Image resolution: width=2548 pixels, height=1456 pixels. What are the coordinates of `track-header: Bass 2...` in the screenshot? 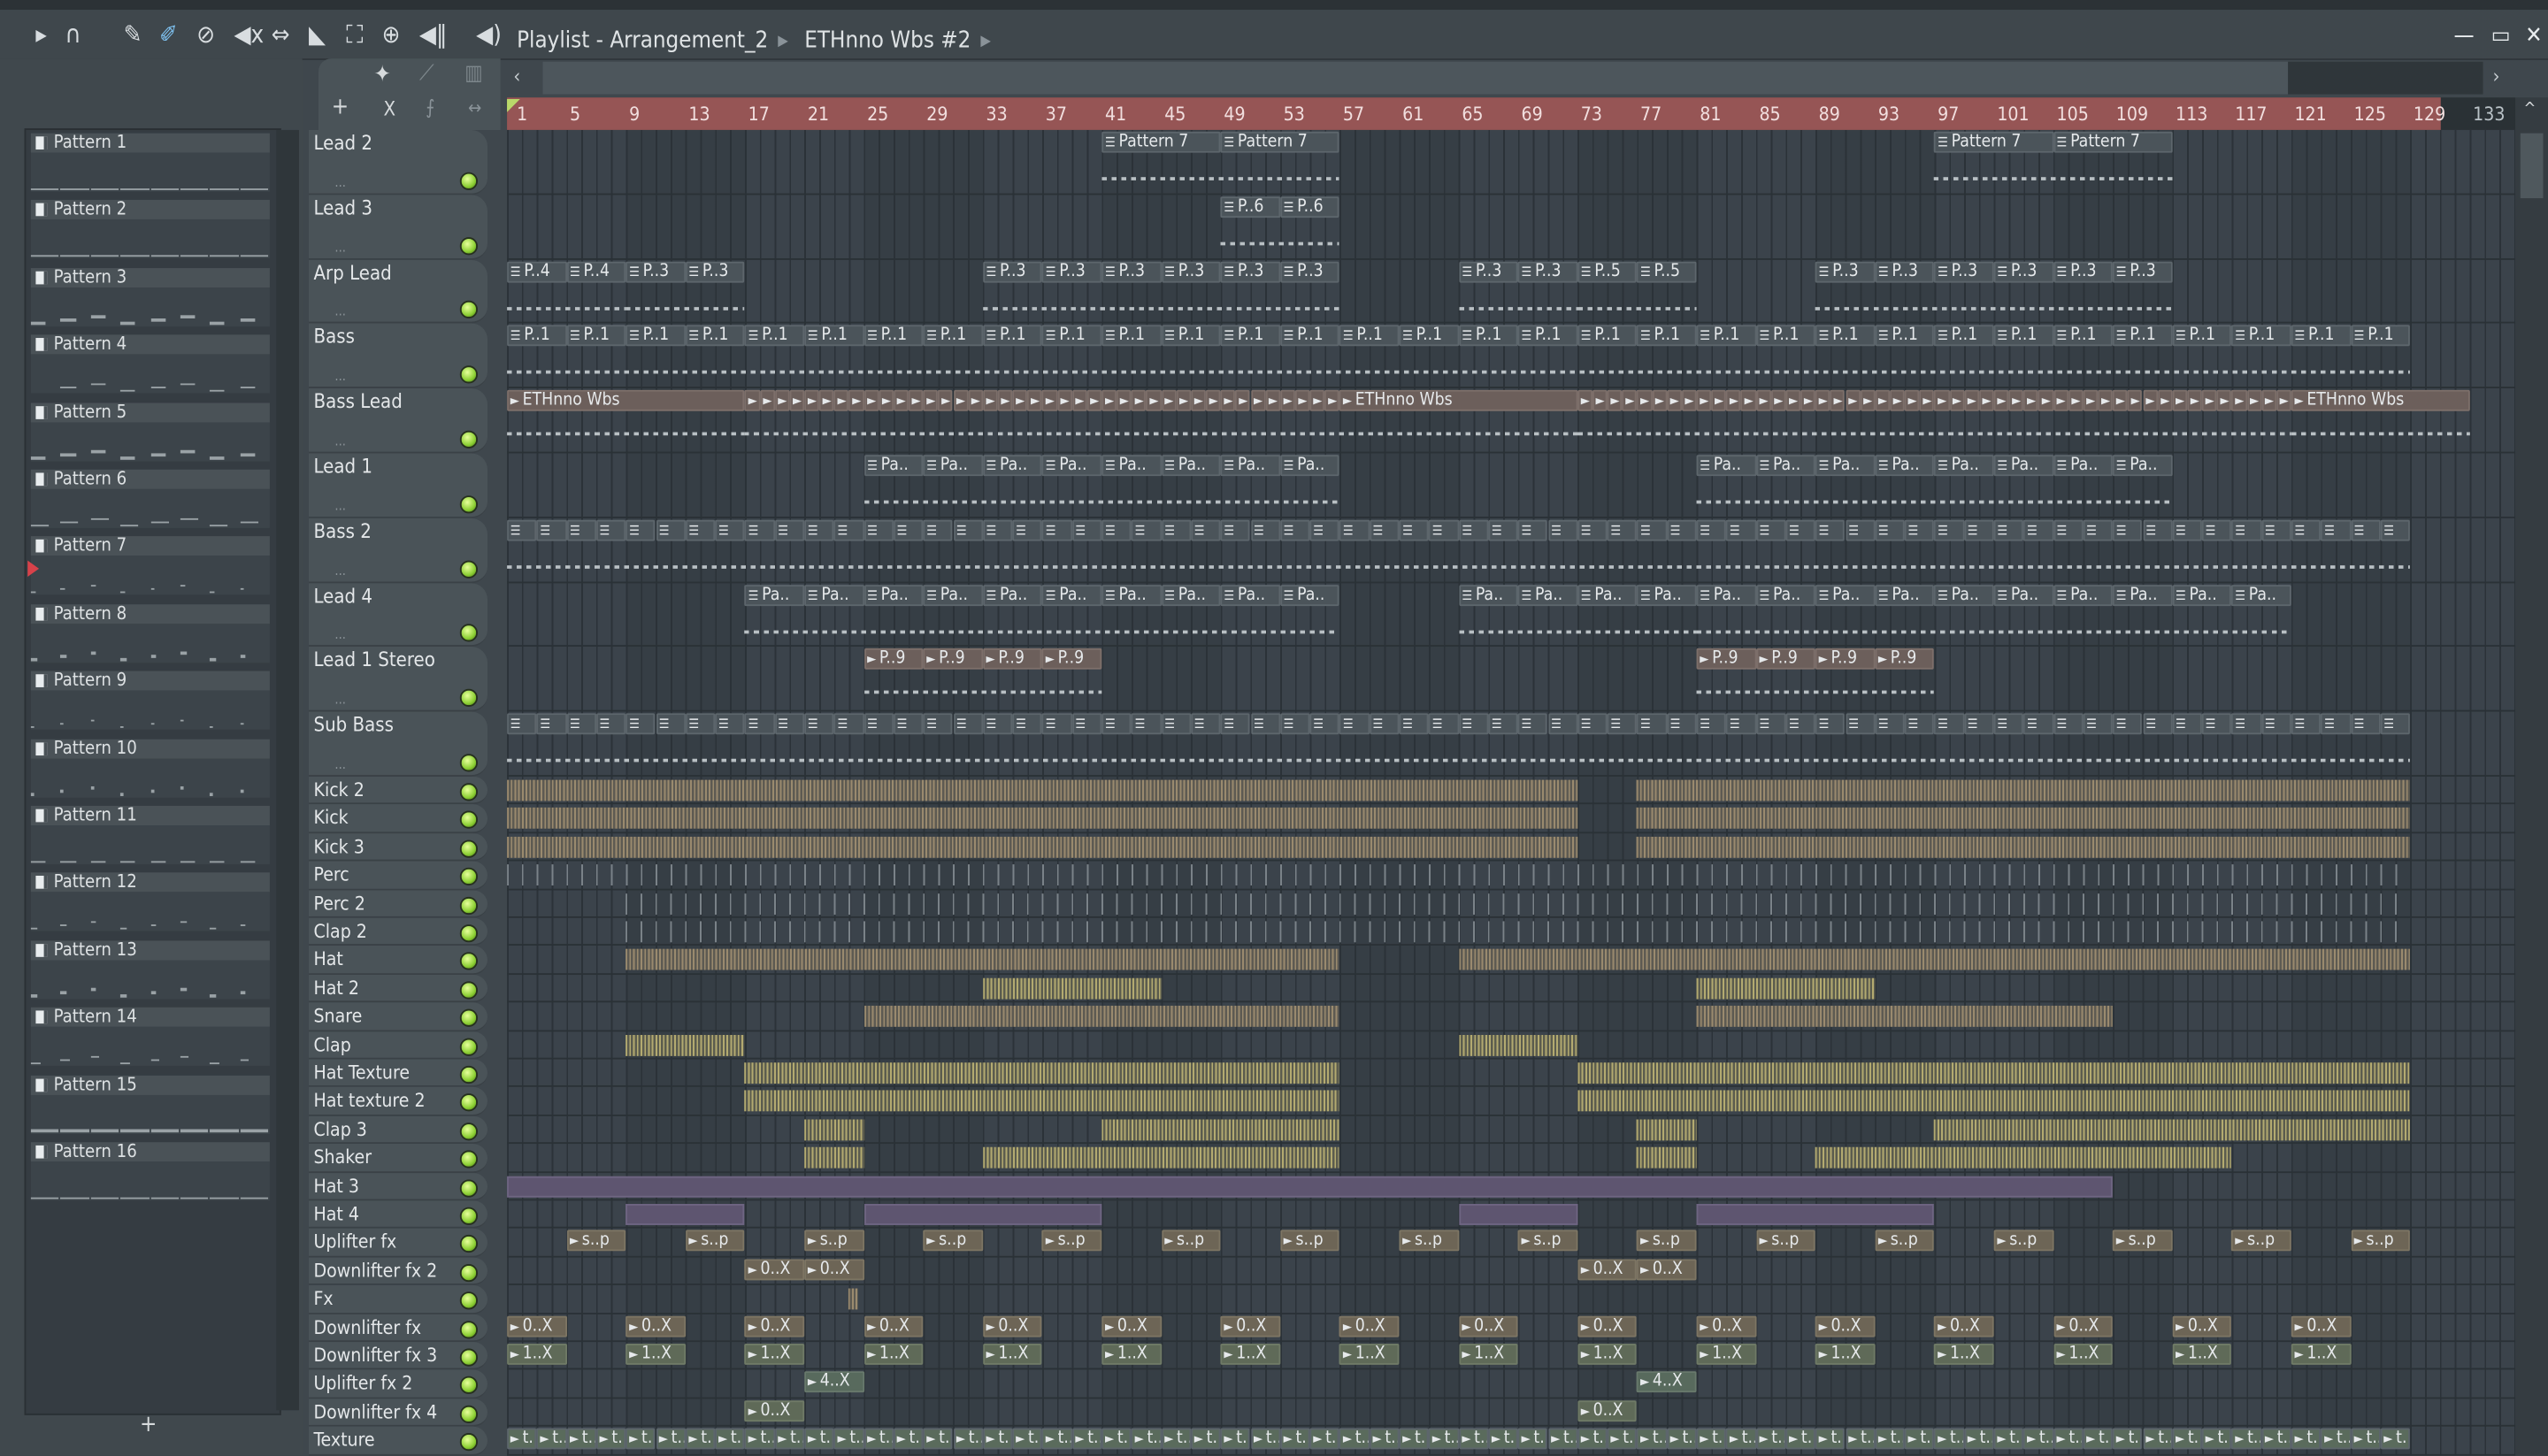 It's located at (398, 550).